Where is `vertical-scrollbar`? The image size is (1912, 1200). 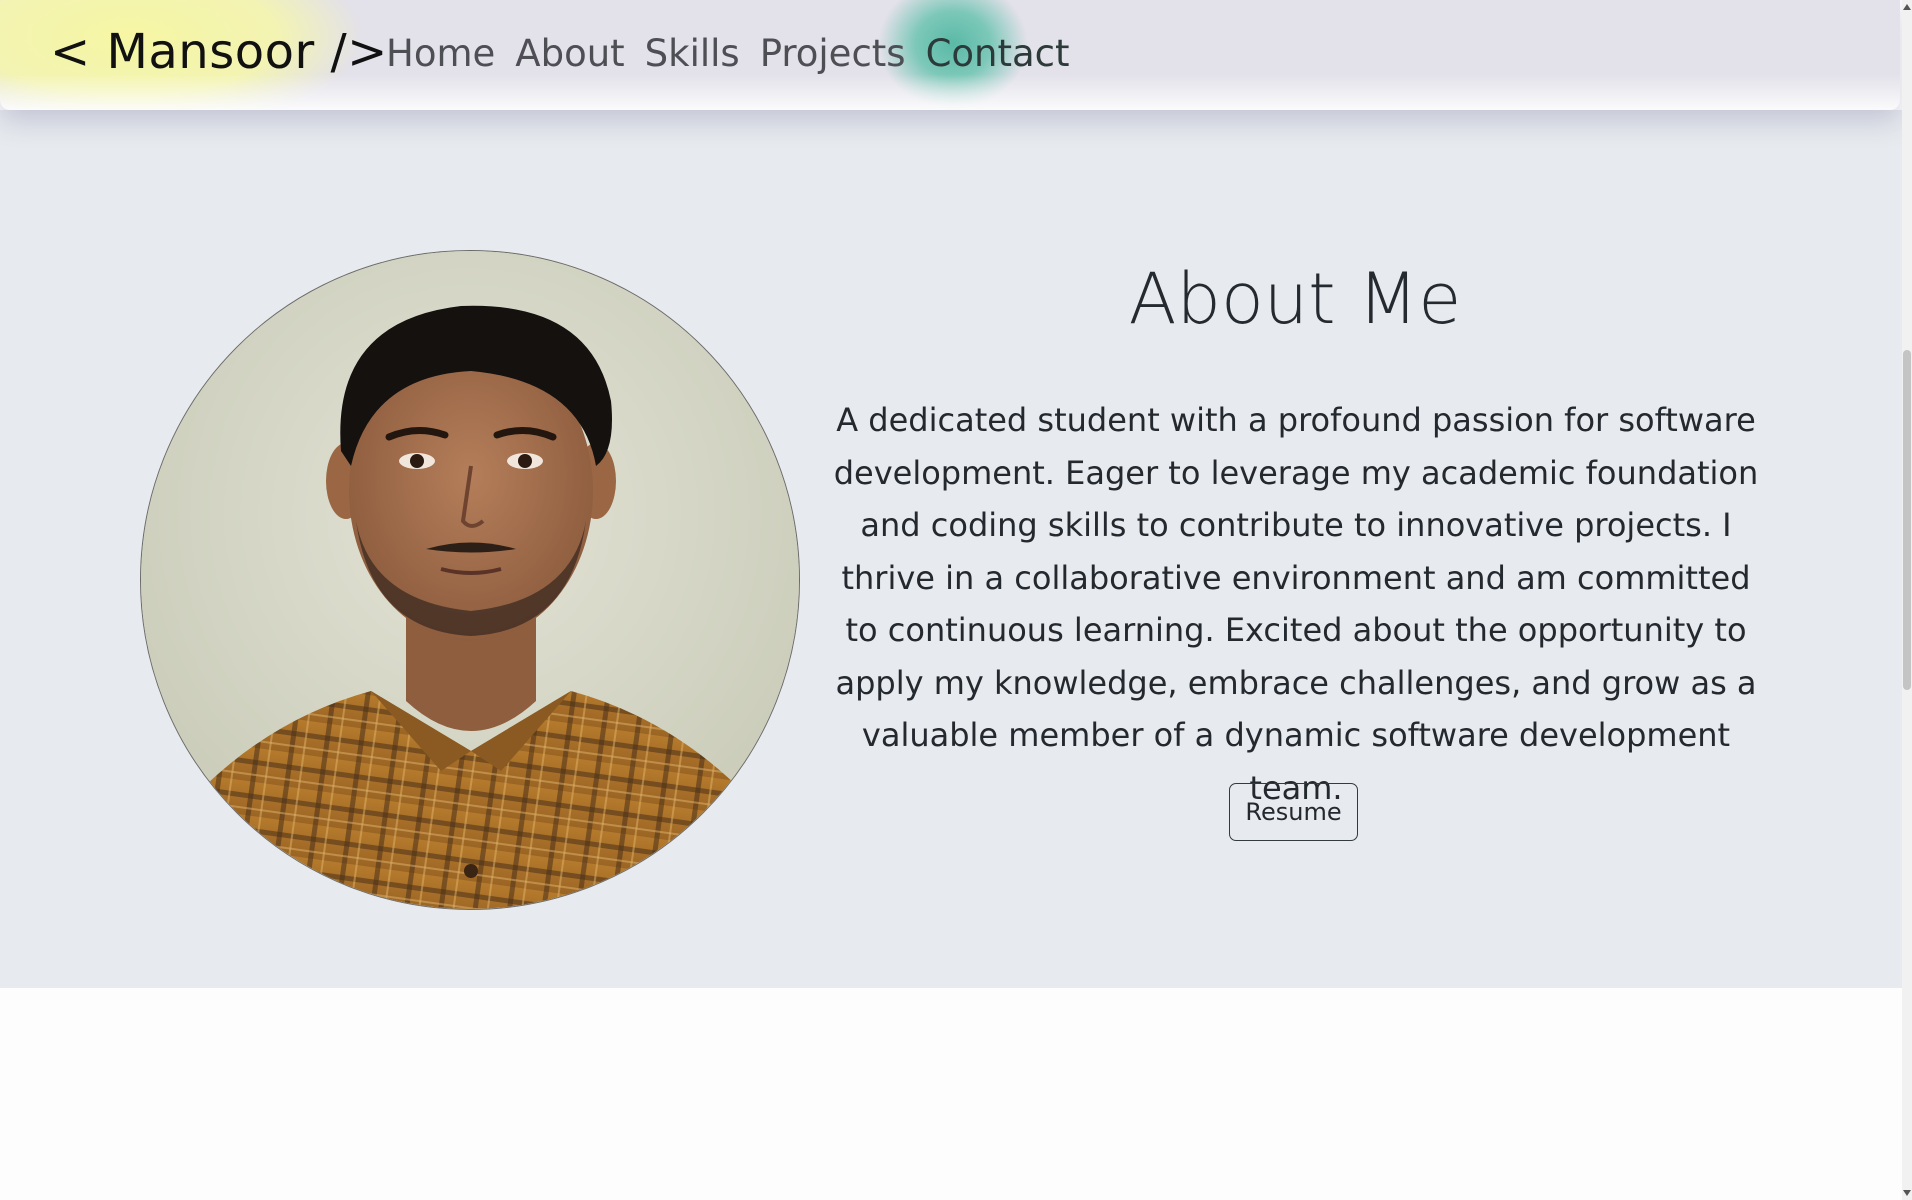
vertical-scrollbar is located at coordinates (1907, 600).